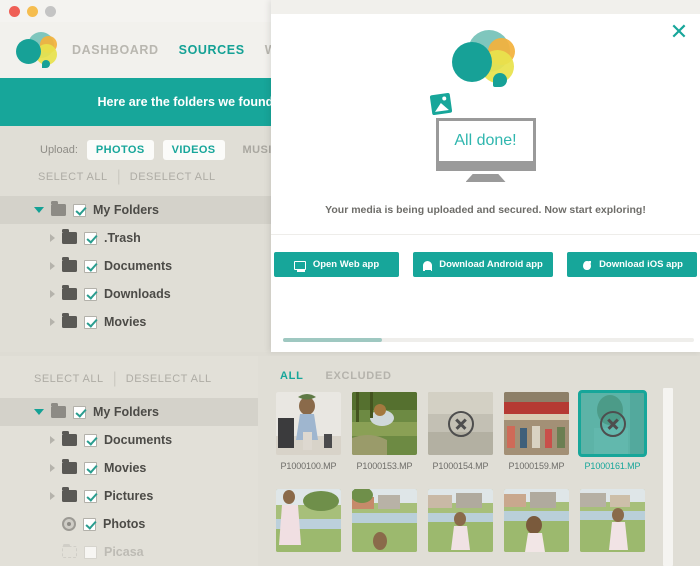 Image resolution: width=700 pixels, height=566 pixels. What do you see at coordinates (253, 150) in the screenshot?
I see `filter-music-button: MUSIC` at bounding box center [253, 150].